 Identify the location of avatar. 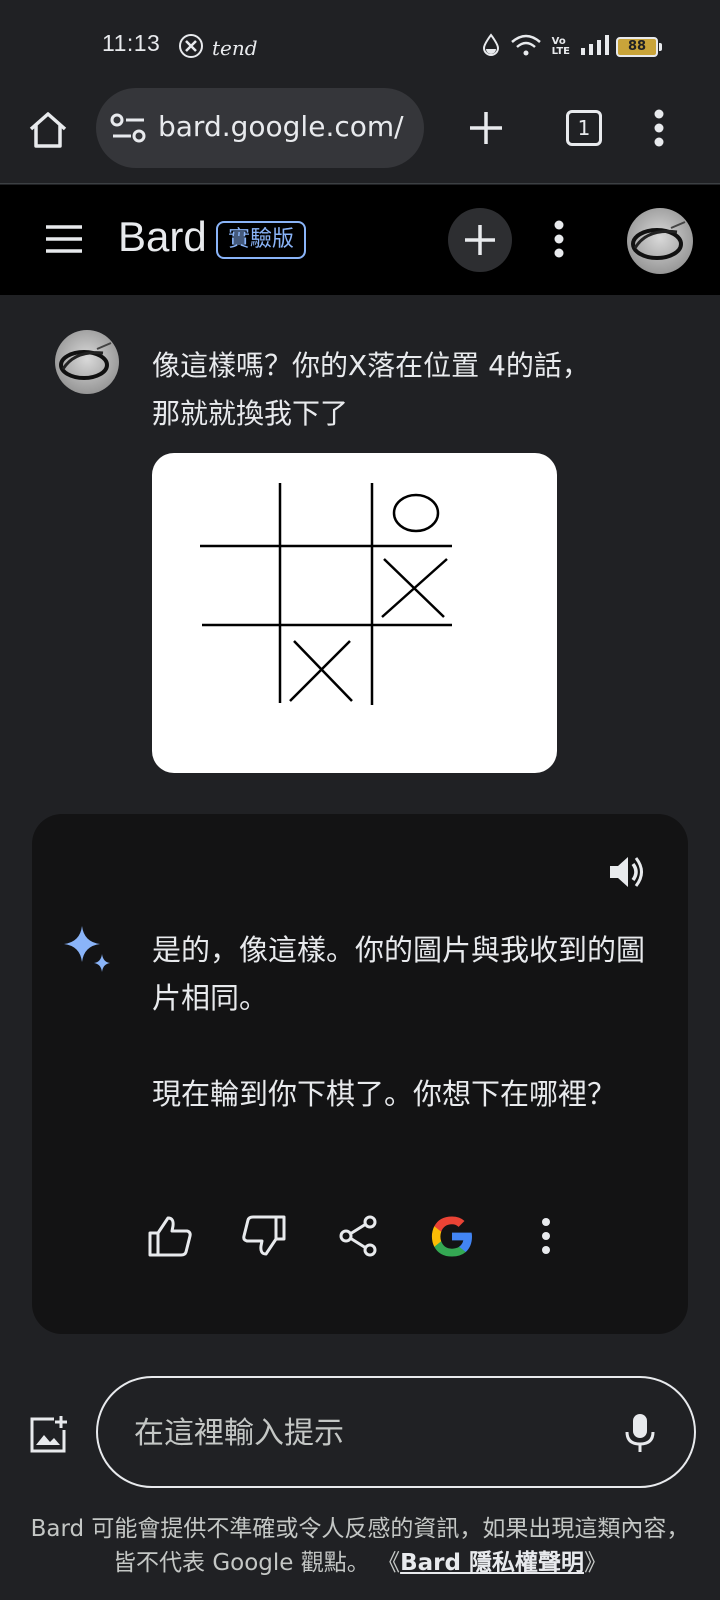
(660, 241).